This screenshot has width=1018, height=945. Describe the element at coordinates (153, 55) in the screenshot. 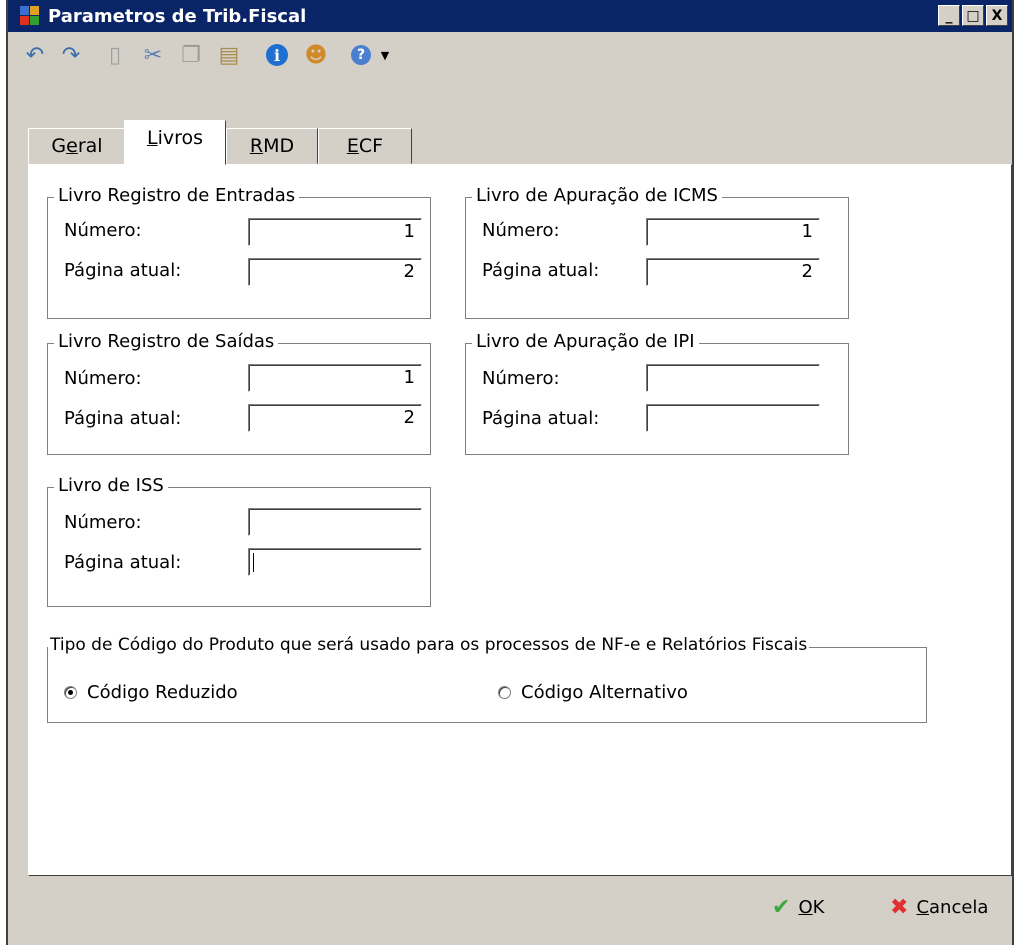

I see `cut-icon: ✂` at that location.